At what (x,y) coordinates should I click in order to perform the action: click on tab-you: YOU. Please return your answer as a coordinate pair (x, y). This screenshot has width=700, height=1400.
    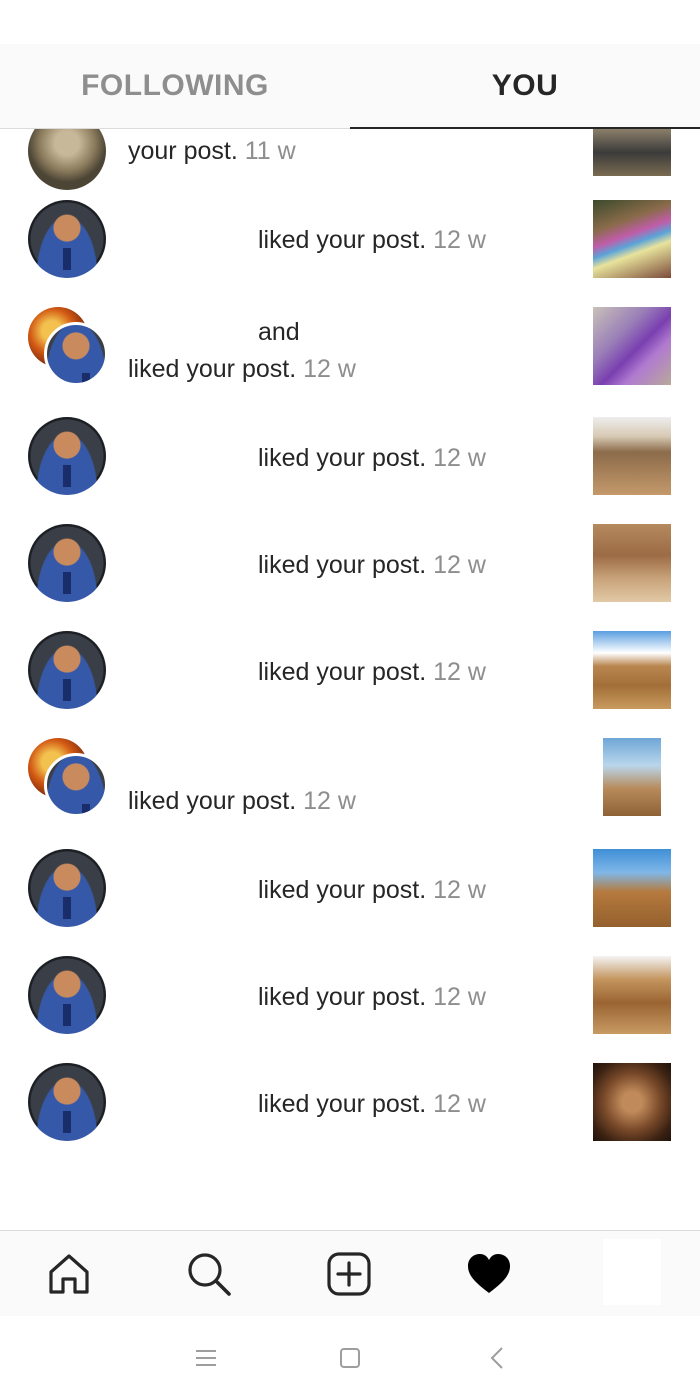
    Looking at the image, I should click on (525, 86).